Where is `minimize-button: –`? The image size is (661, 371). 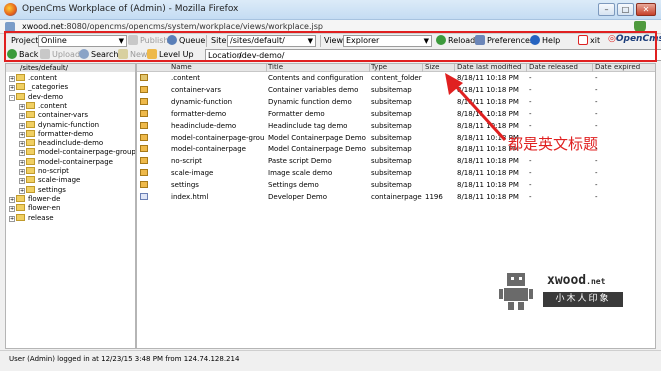
minimize-button: – is located at coordinates (606, 9).